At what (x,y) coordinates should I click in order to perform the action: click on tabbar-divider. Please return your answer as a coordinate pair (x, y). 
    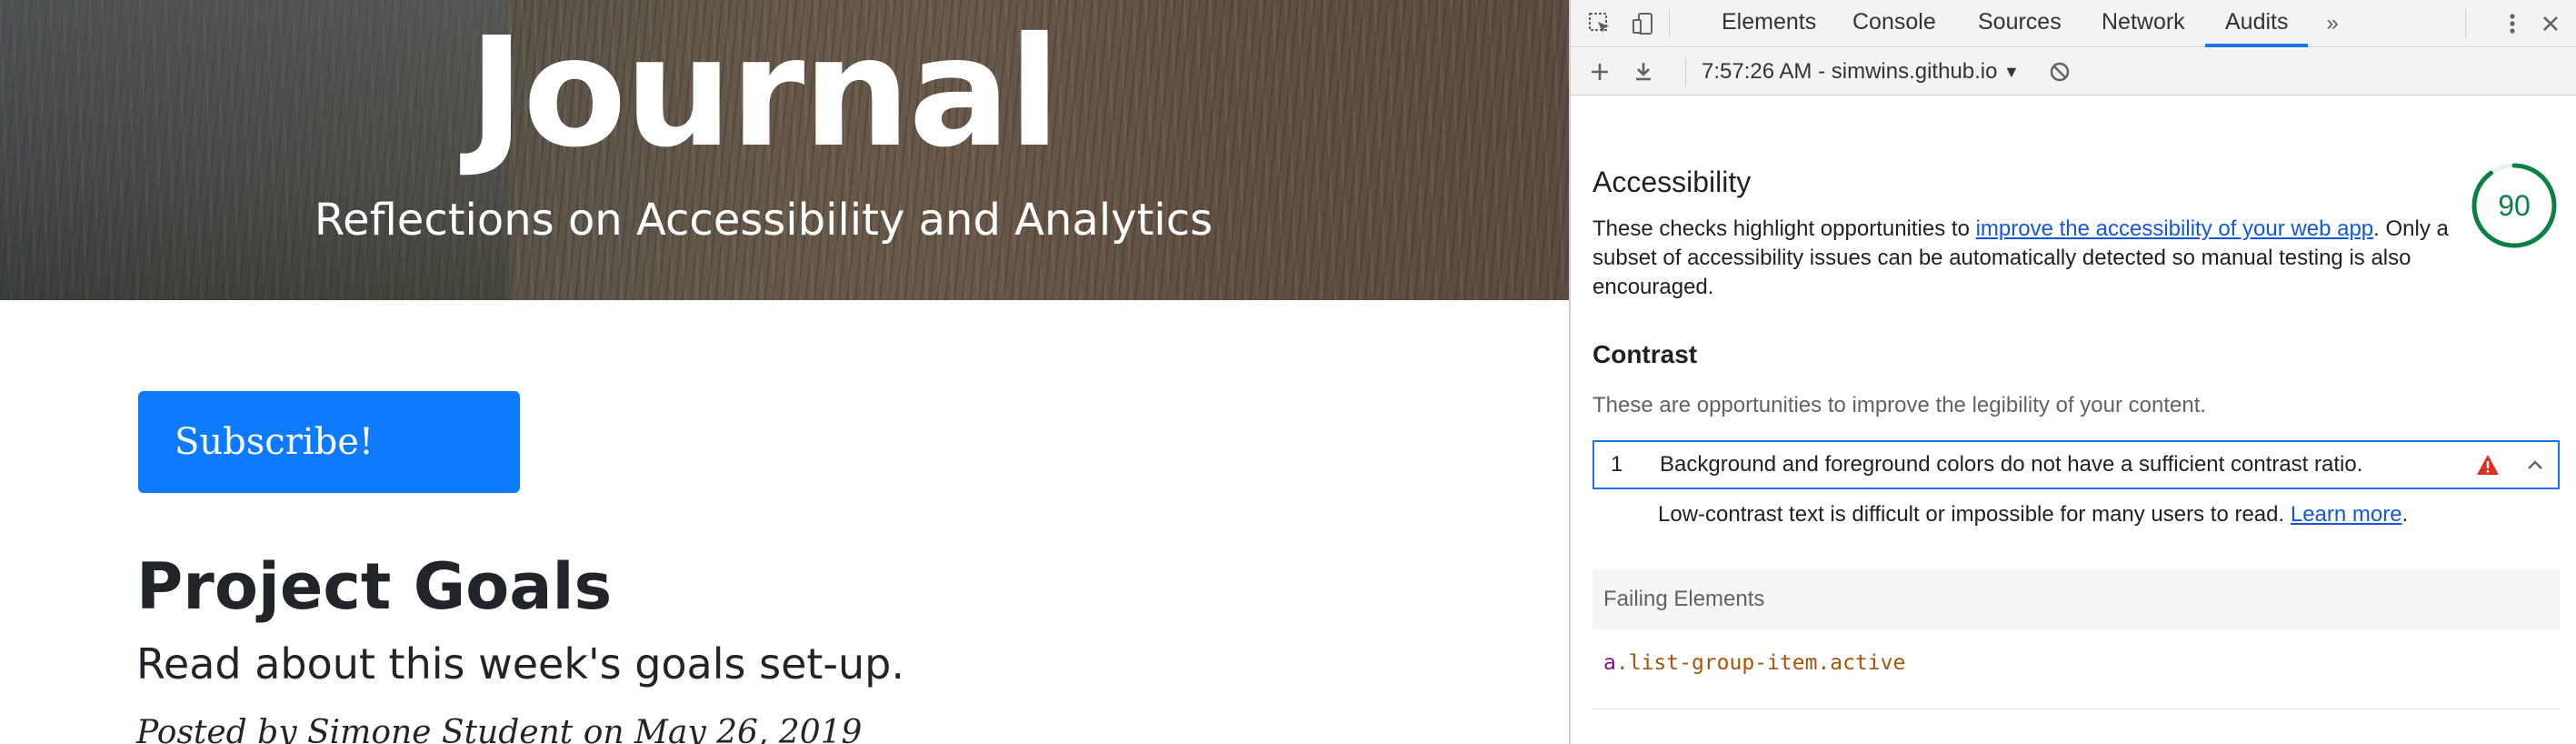
    Looking at the image, I should click on (1669, 23).